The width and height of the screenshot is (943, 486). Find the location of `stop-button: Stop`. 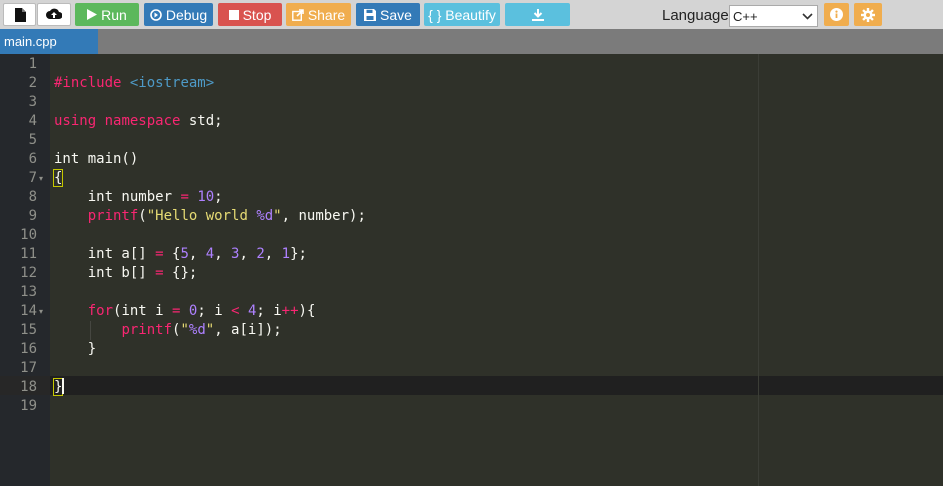

stop-button: Stop is located at coordinates (250, 14).